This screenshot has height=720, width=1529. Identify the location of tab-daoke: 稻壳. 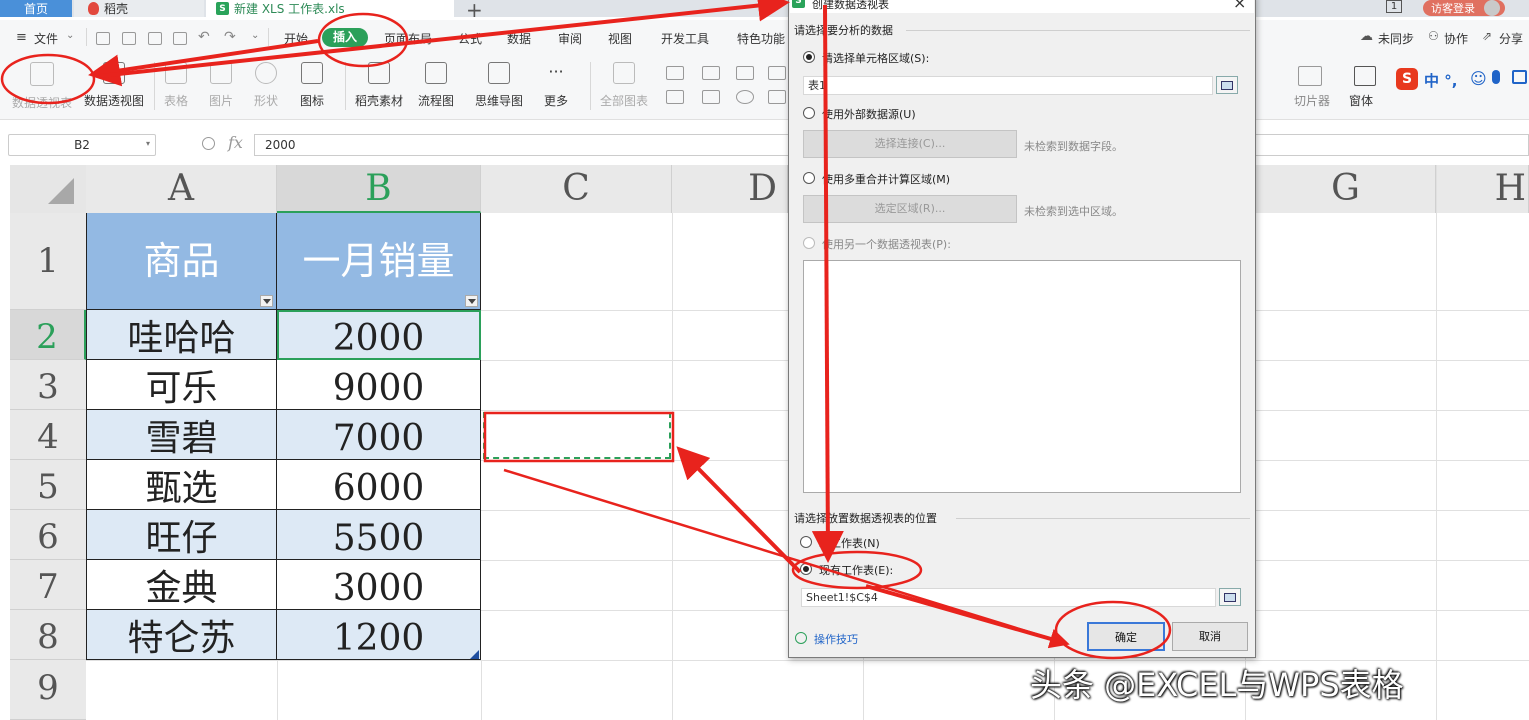
(139, 8).